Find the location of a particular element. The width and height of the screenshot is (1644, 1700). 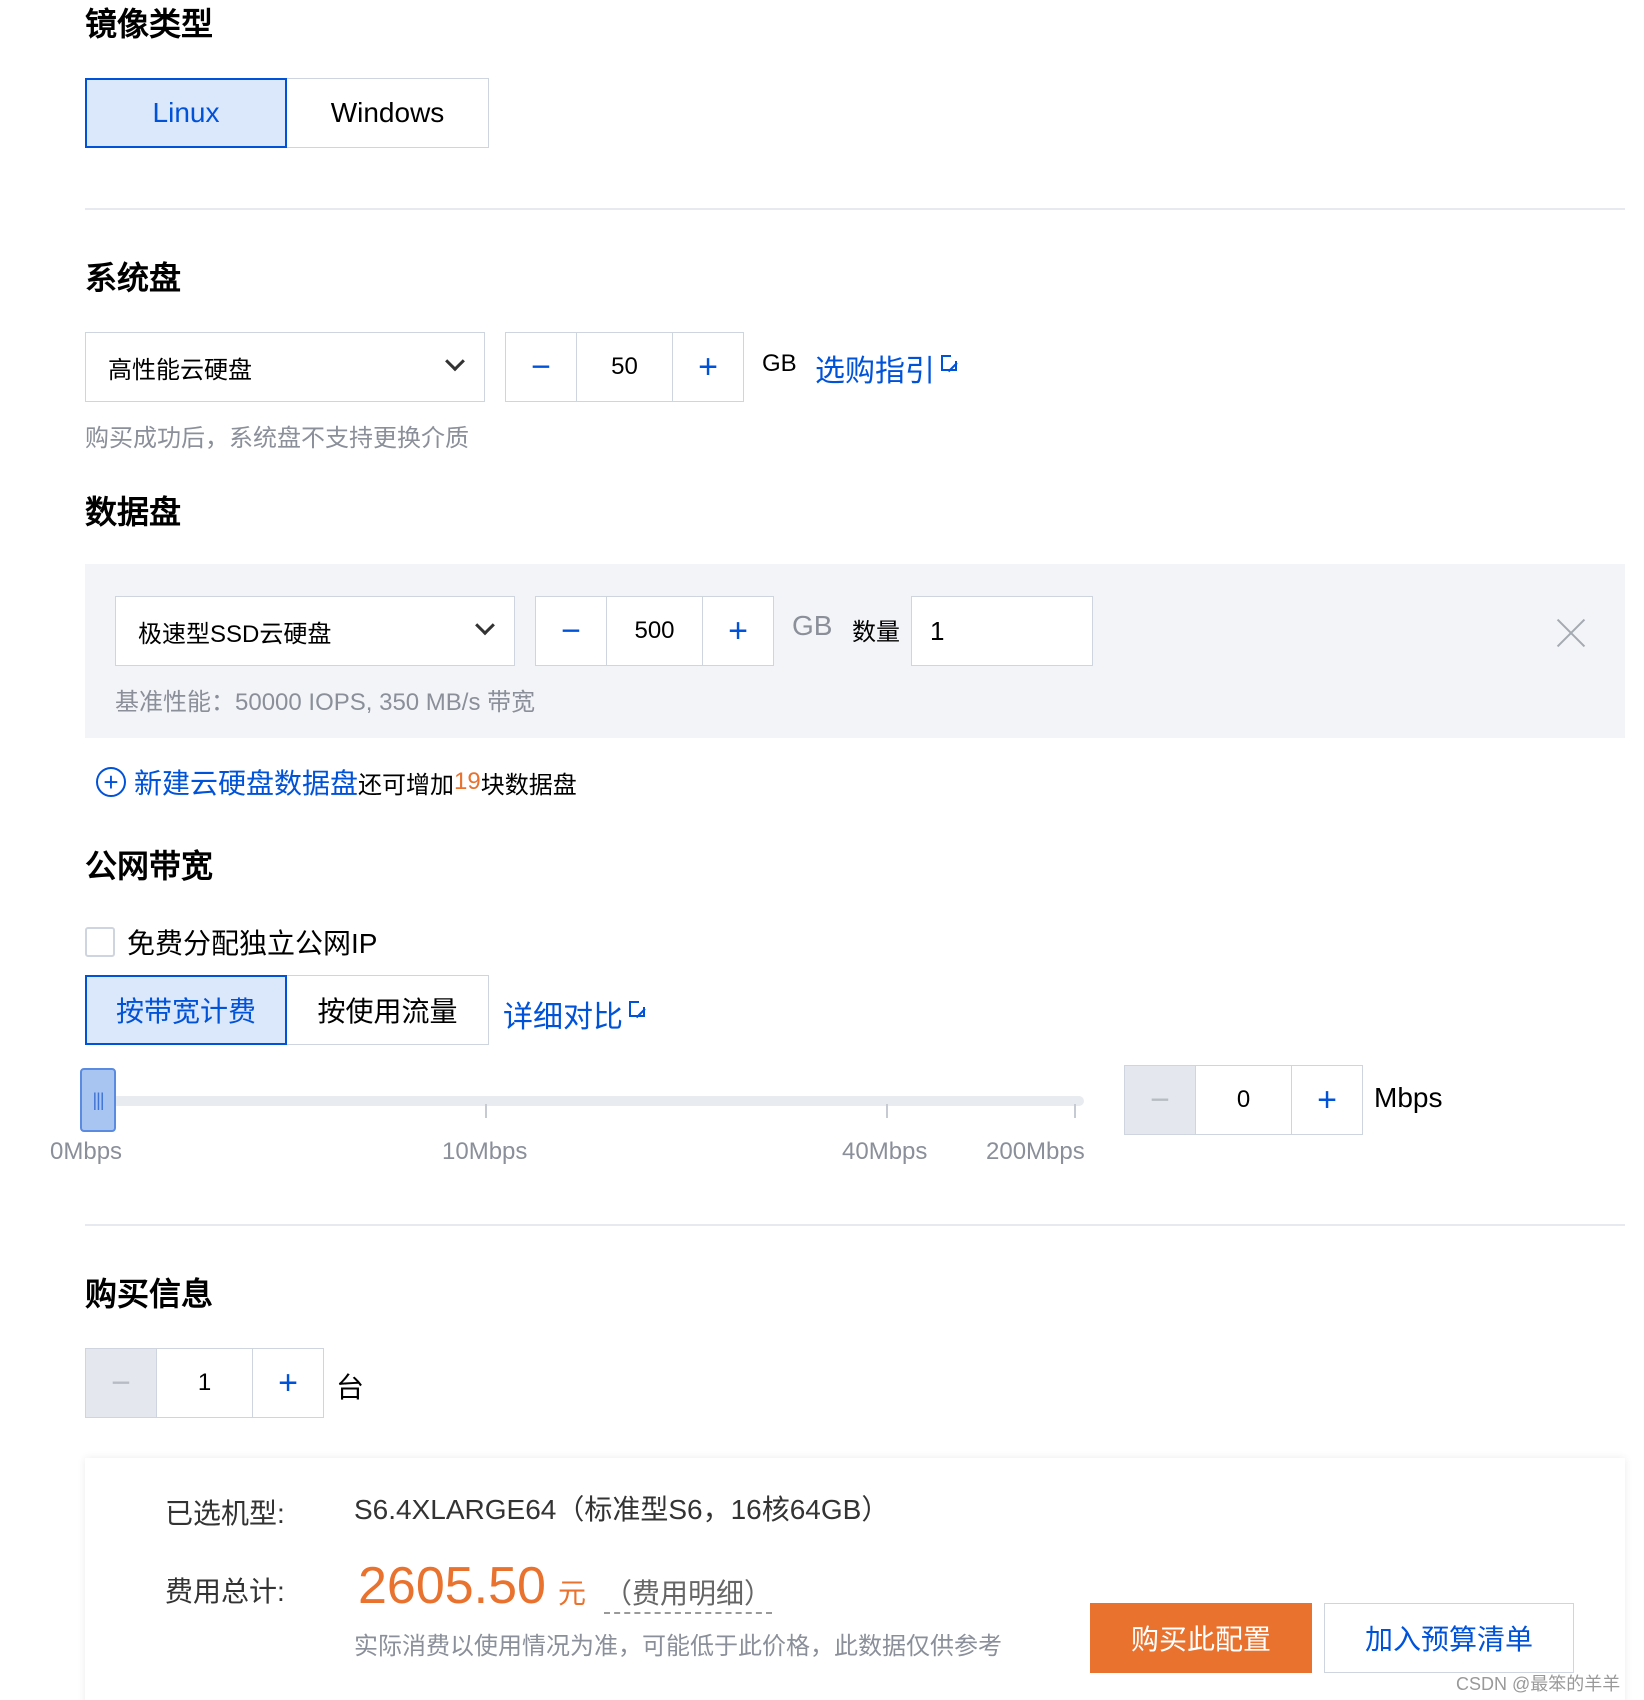

cost-detail-link: （费用明细） is located at coordinates (687, 1593).